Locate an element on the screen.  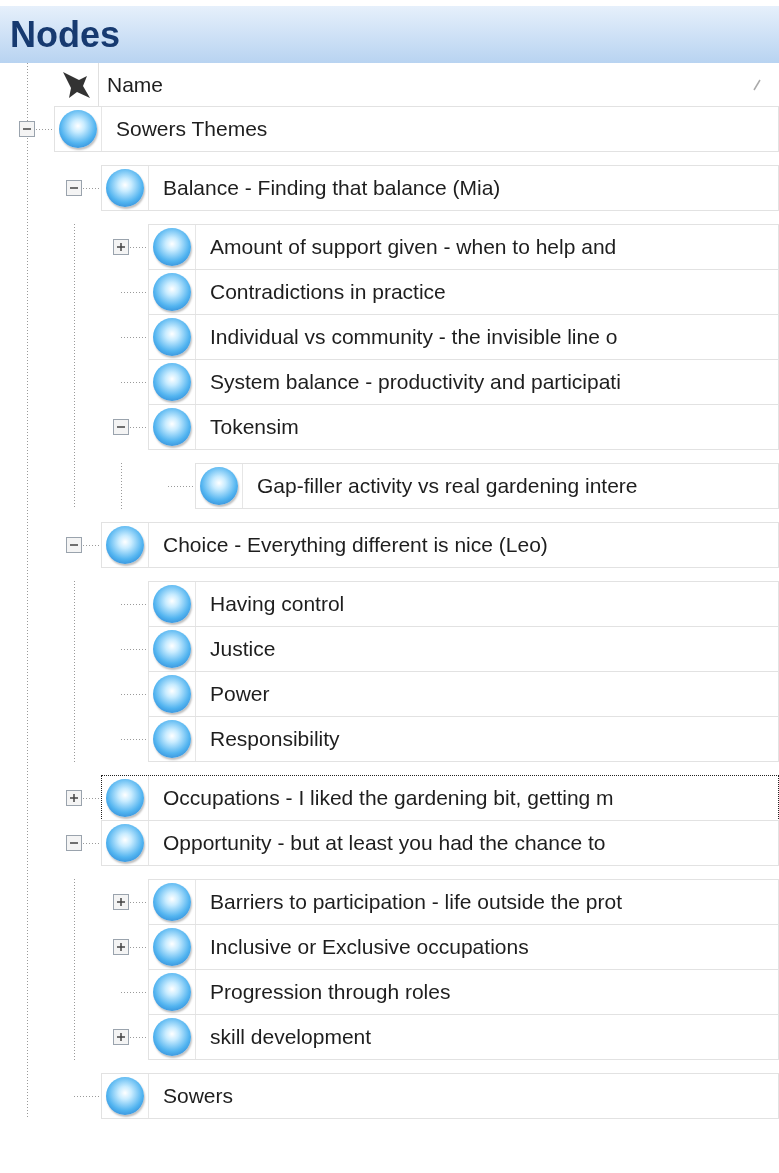
tree-node: Opportunity - but at least you had the chance to is located at coordinates (440, 843).